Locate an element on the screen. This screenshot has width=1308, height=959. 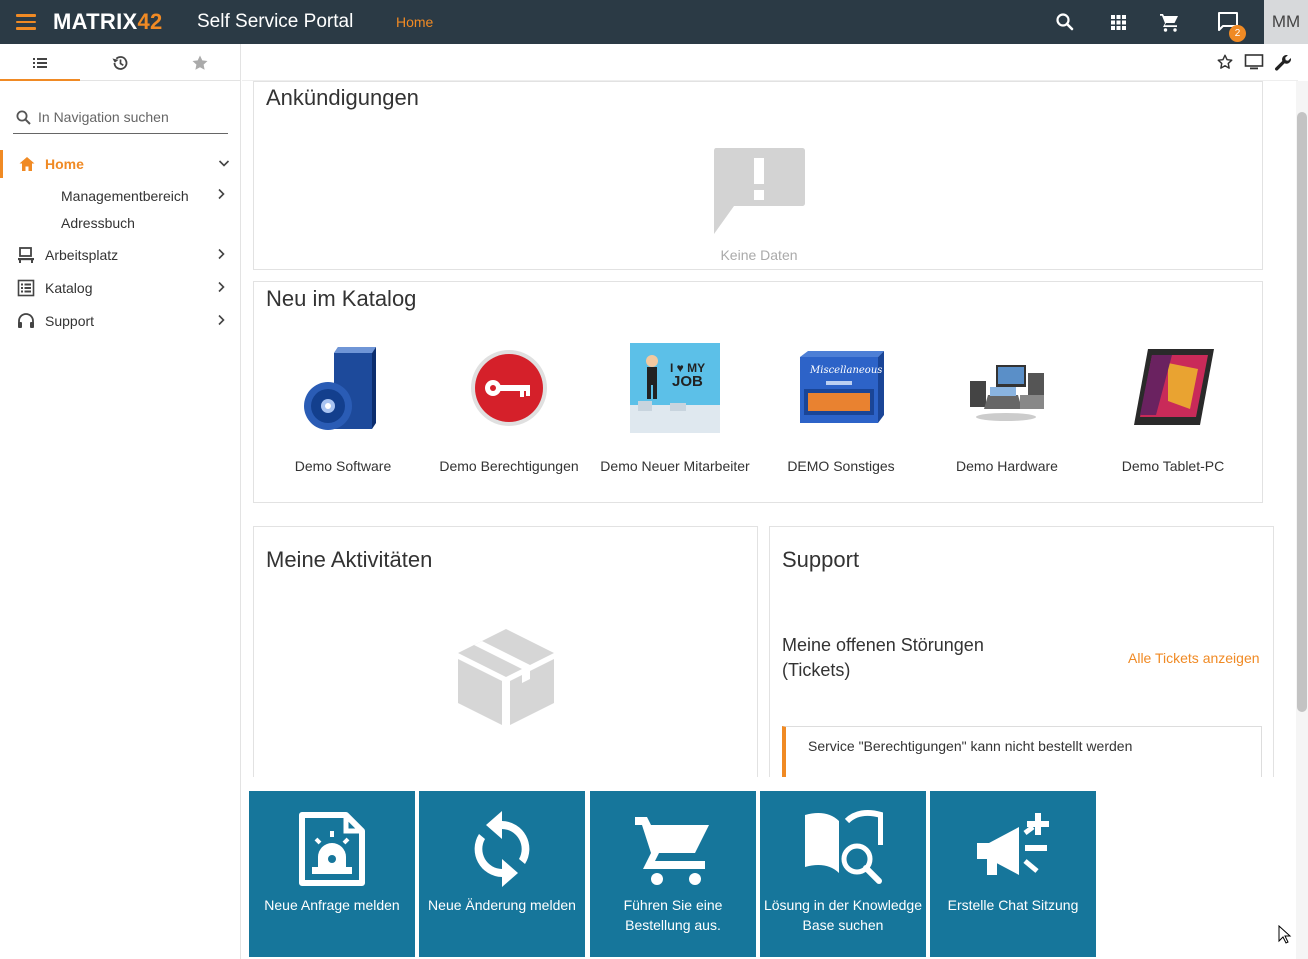
catalog-item-demo-neuer-mitarbeiter: I ♥ MY JOB Demo Neuer Mitarbeiter is located at coordinates (675, 410).